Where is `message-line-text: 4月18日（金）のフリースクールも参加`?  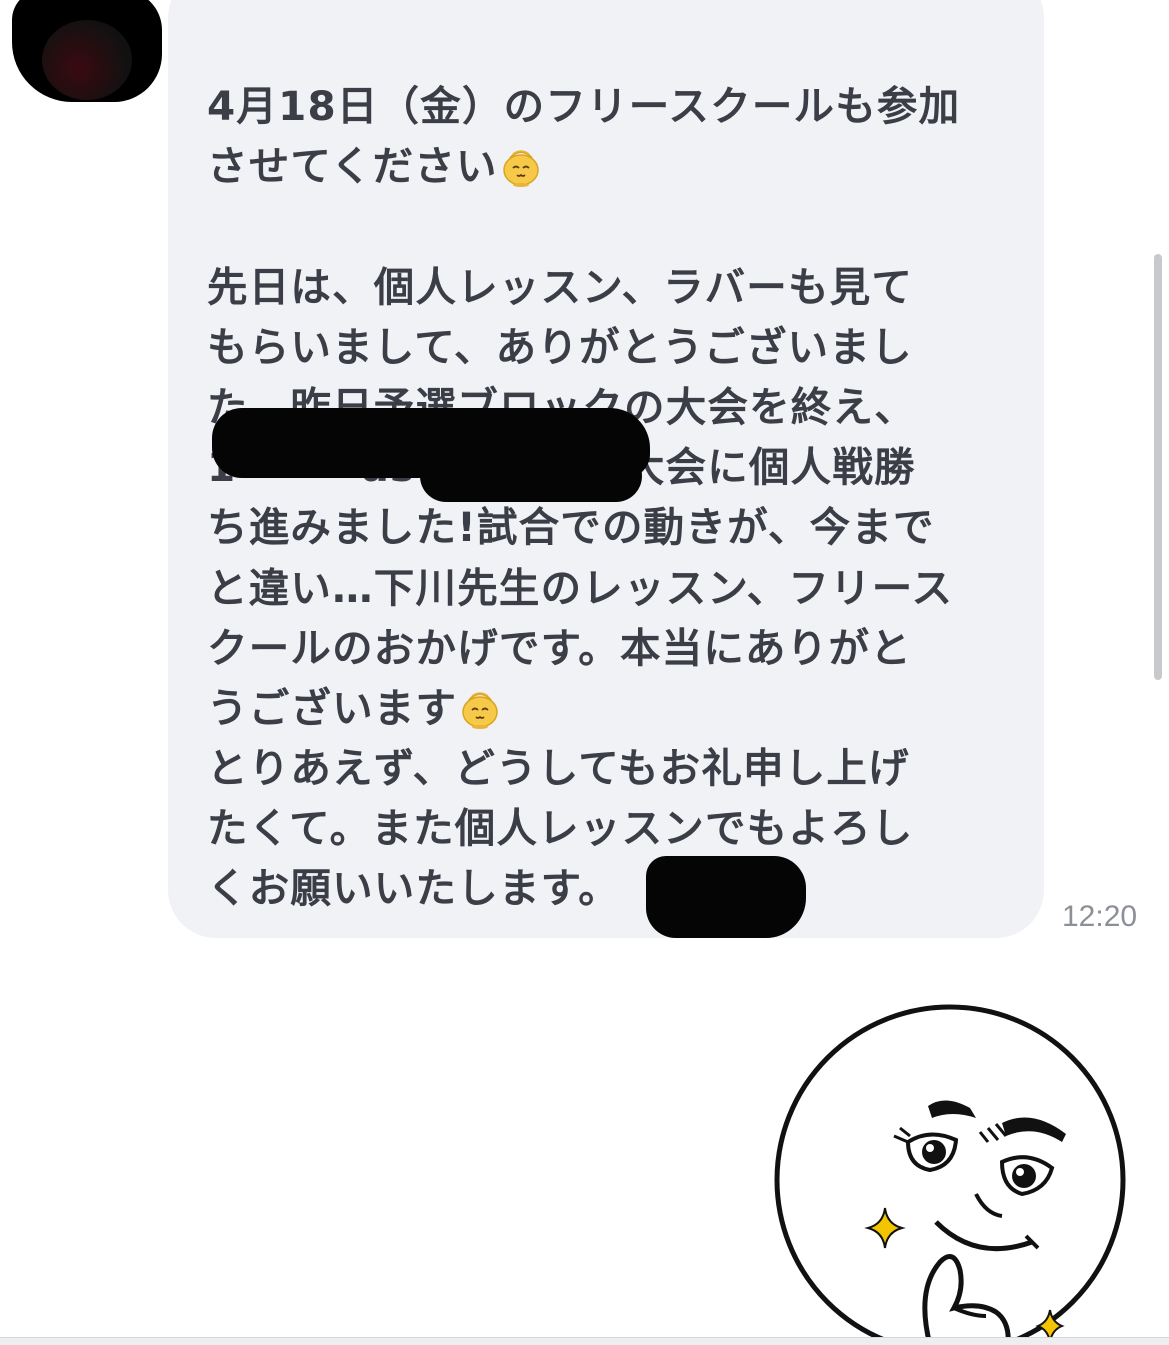
message-line-text: 4月18日（金）のフリースクールも参加 is located at coordinates (584, 106).